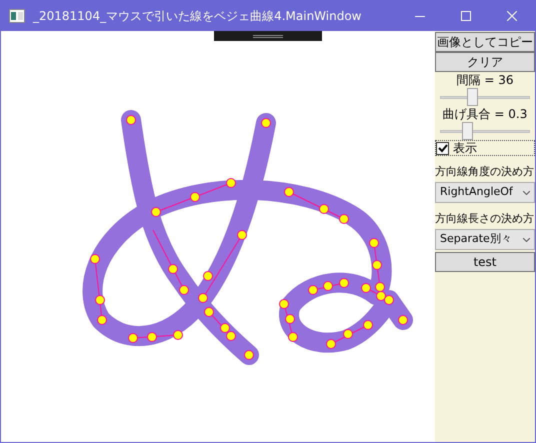 Image resolution: width=536 pixels, height=443 pixels. What do you see at coordinates (512, 16) in the screenshot?
I see `close-icon` at bounding box center [512, 16].